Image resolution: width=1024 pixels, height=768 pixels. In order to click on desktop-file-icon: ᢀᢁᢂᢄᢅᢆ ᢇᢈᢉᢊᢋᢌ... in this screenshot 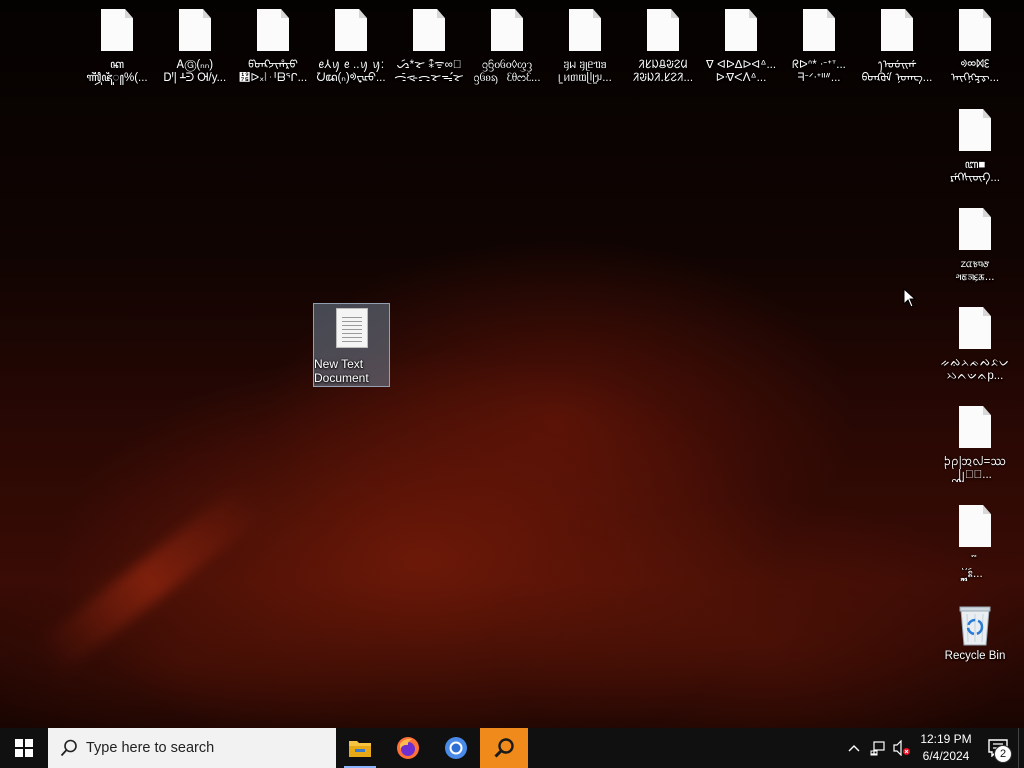, I will do `click(975, 48)`.